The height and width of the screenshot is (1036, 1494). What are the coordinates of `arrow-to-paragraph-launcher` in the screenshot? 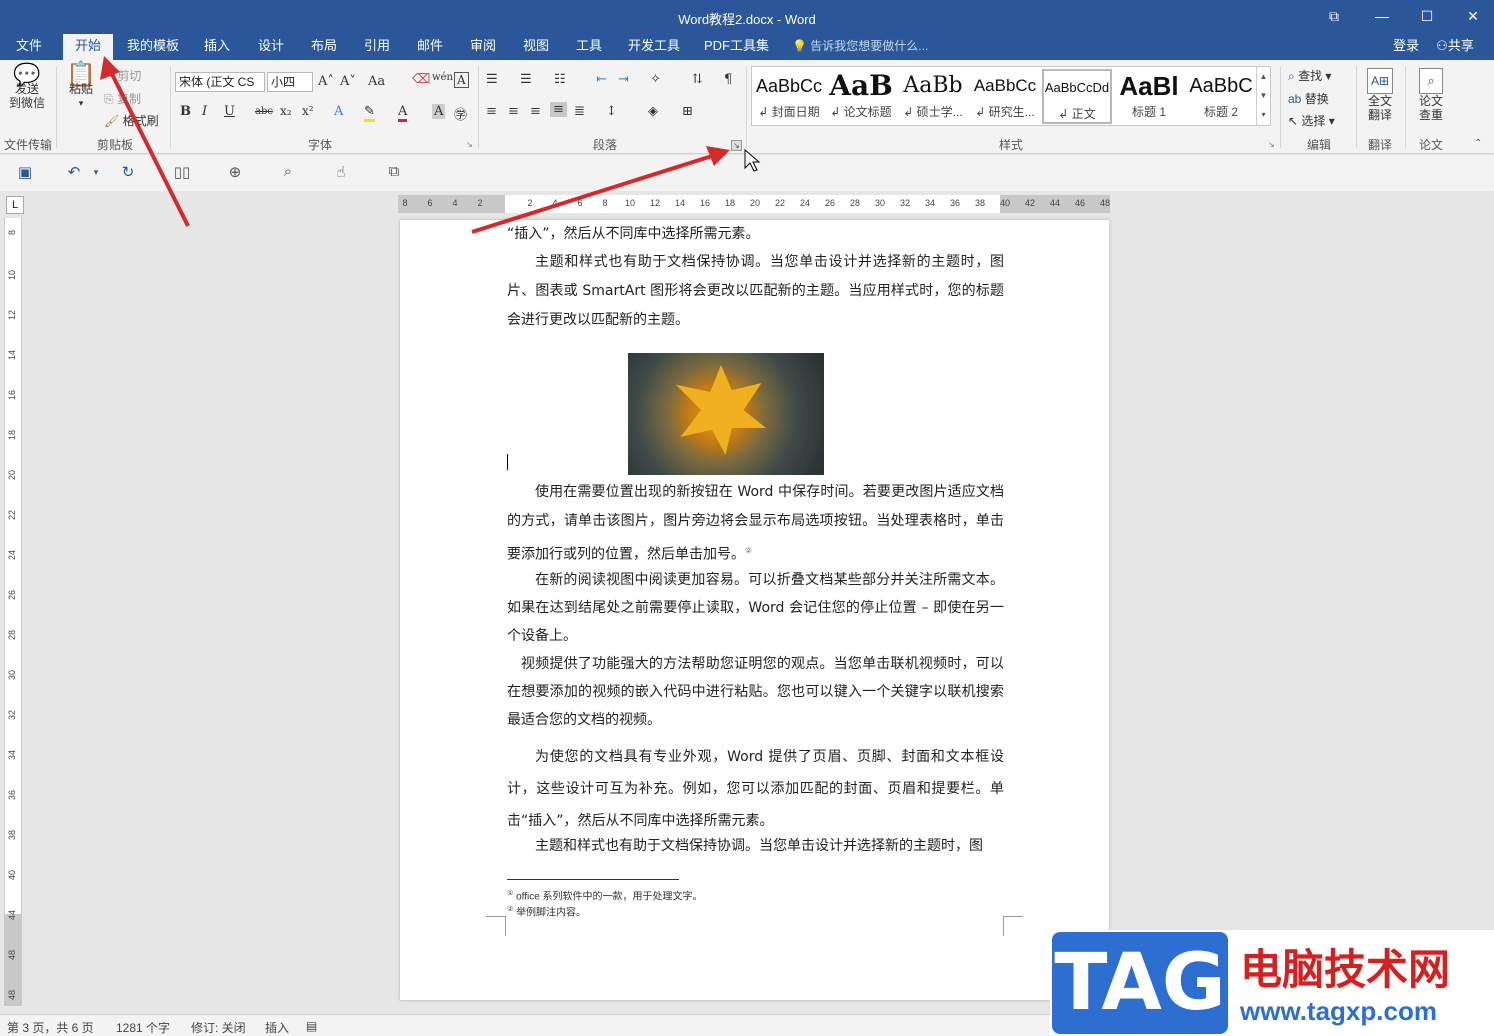 It's located at (600, 190).